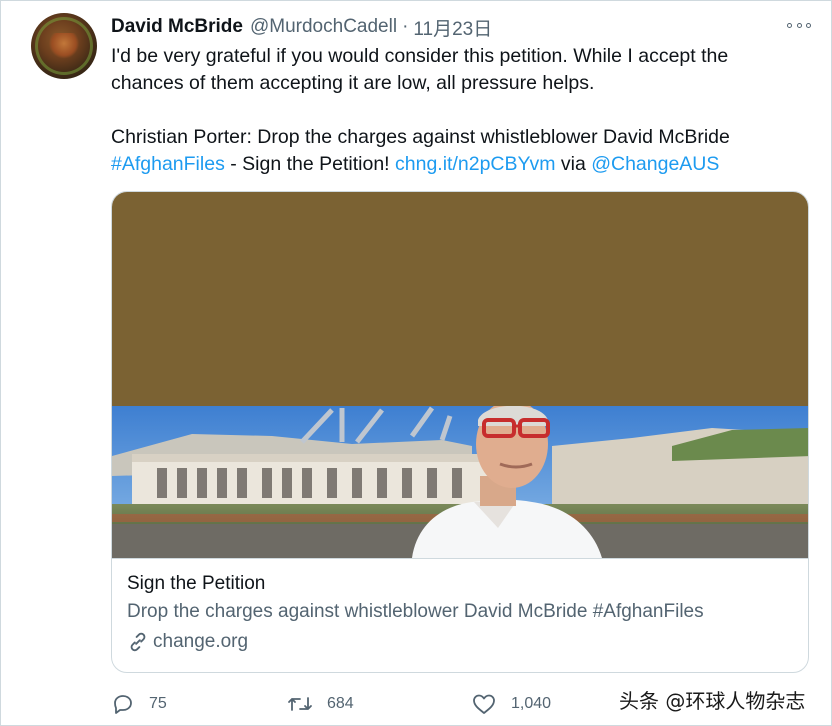  Describe the element at coordinates (310, 164) in the screenshot. I see `tweet-text-fragment: - Sign the Petition!` at that location.